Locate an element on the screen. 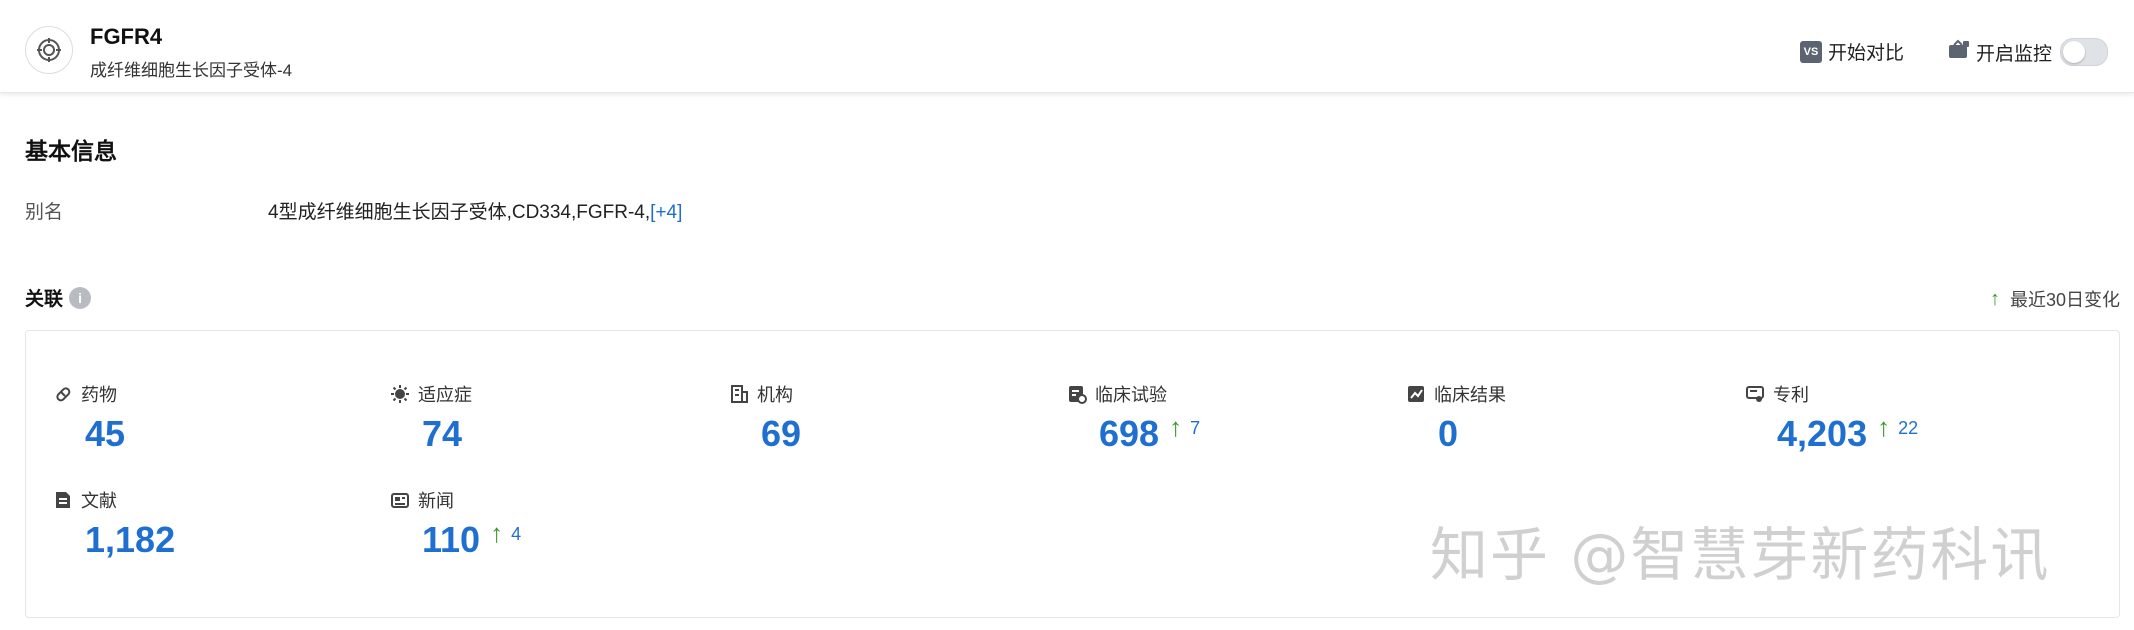  stat-delta: 4 is located at coordinates (516, 534).